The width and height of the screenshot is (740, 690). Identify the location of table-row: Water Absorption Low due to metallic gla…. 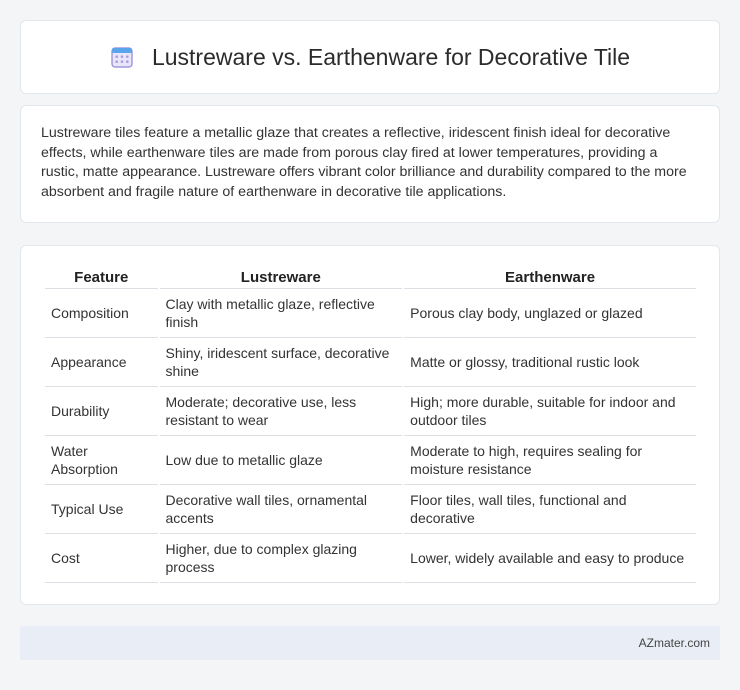
(370, 460).